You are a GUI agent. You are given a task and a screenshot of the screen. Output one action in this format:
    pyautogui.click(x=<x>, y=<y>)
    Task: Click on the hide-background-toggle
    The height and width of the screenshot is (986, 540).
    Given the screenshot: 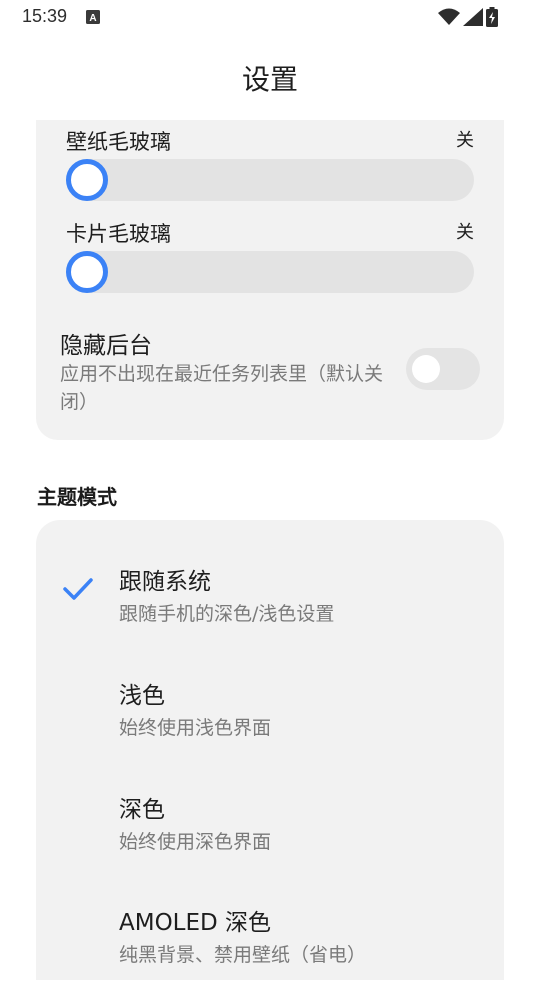 What is the action you would take?
    pyautogui.click(x=443, y=369)
    